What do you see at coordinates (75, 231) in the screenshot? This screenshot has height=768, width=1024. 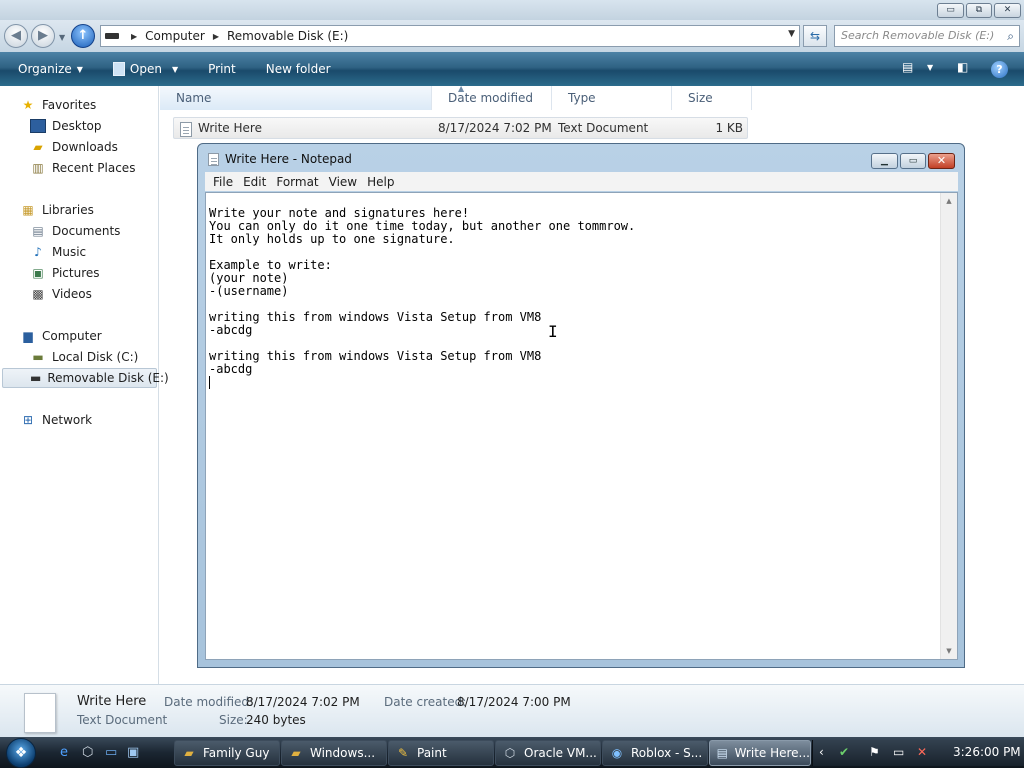 I see `nav-documents: ▤ Documents` at bounding box center [75, 231].